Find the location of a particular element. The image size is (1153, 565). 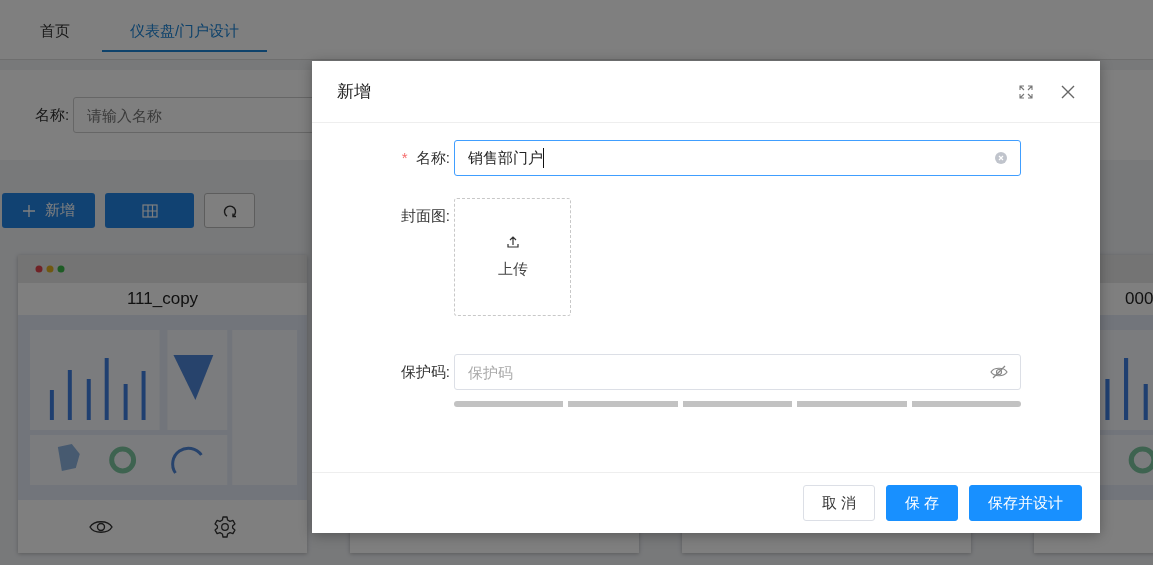

dashboard-card: 111_copy is located at coordinates (162, 404).